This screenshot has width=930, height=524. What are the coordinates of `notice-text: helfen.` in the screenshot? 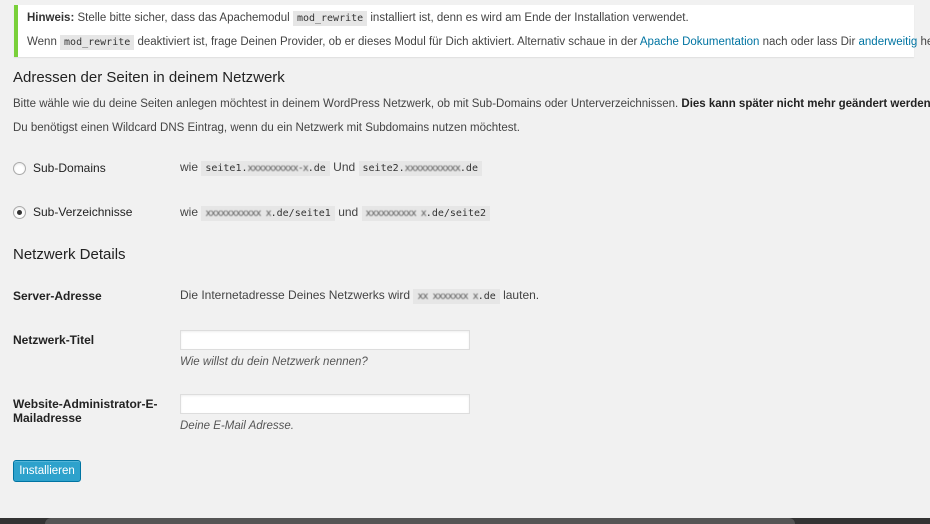 It's located at (925, 42).